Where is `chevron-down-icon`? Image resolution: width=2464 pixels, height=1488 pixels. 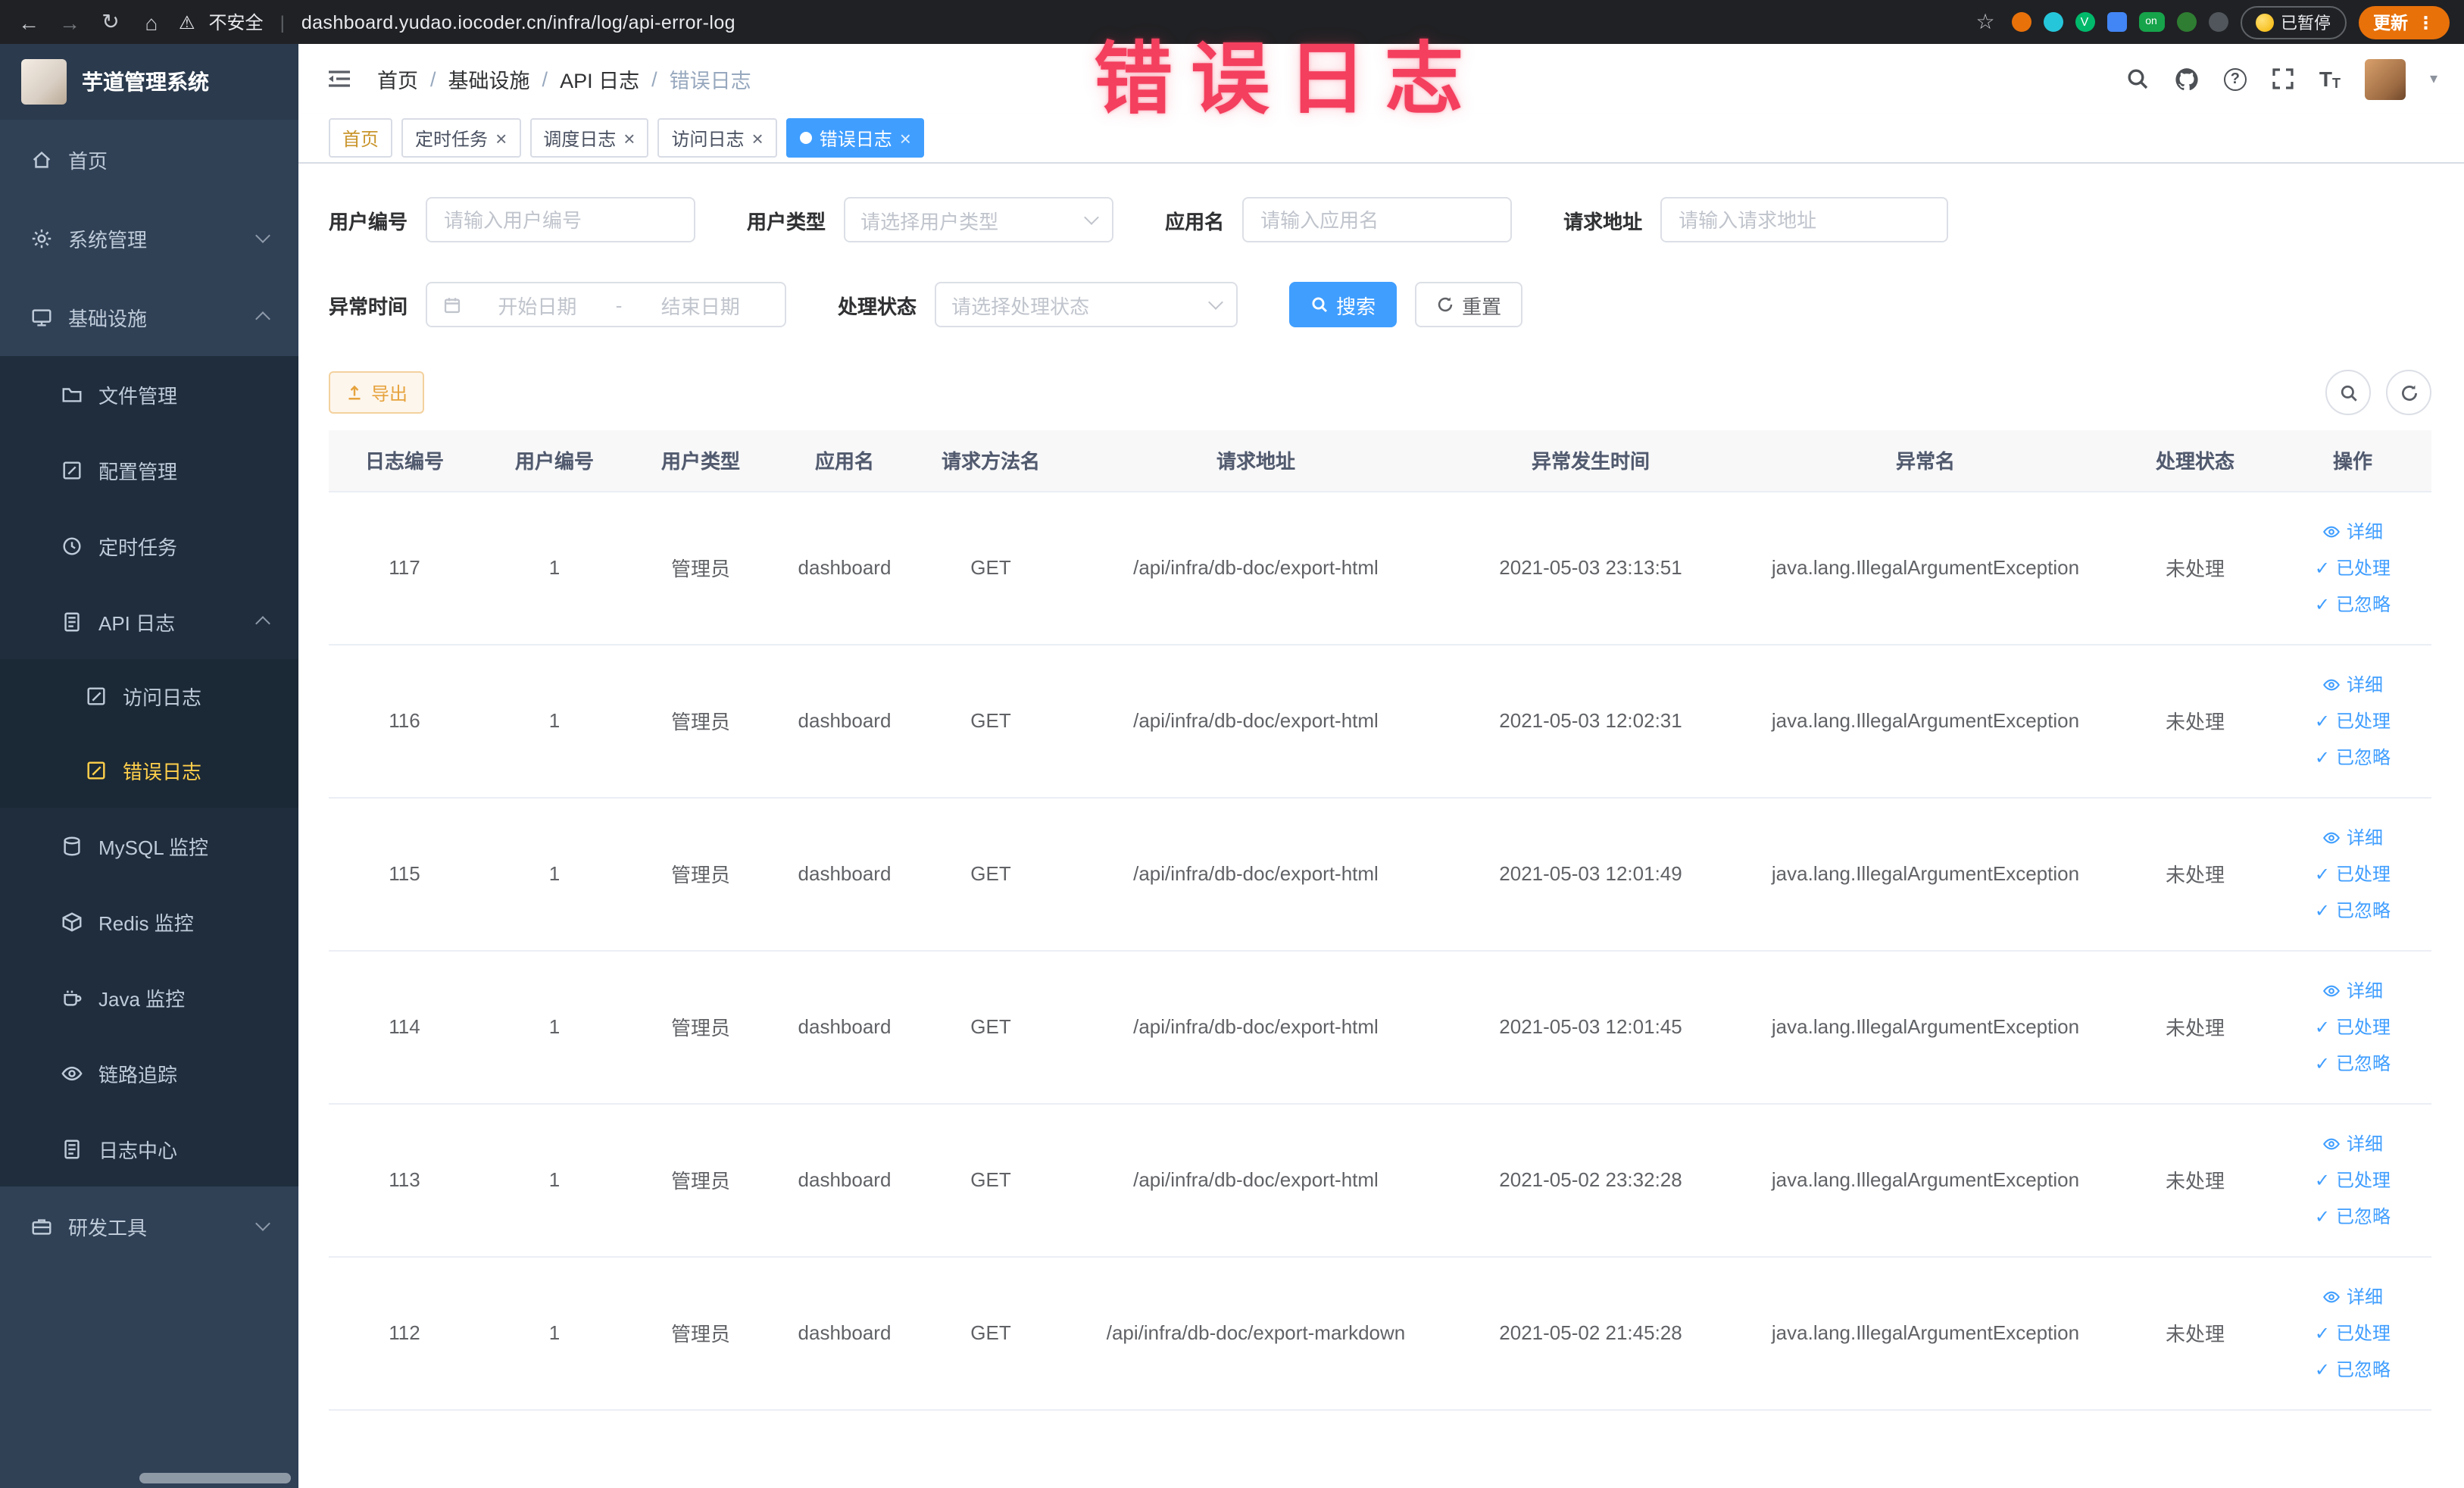 chevron-down-icon is located at coordinates (1215, 301).